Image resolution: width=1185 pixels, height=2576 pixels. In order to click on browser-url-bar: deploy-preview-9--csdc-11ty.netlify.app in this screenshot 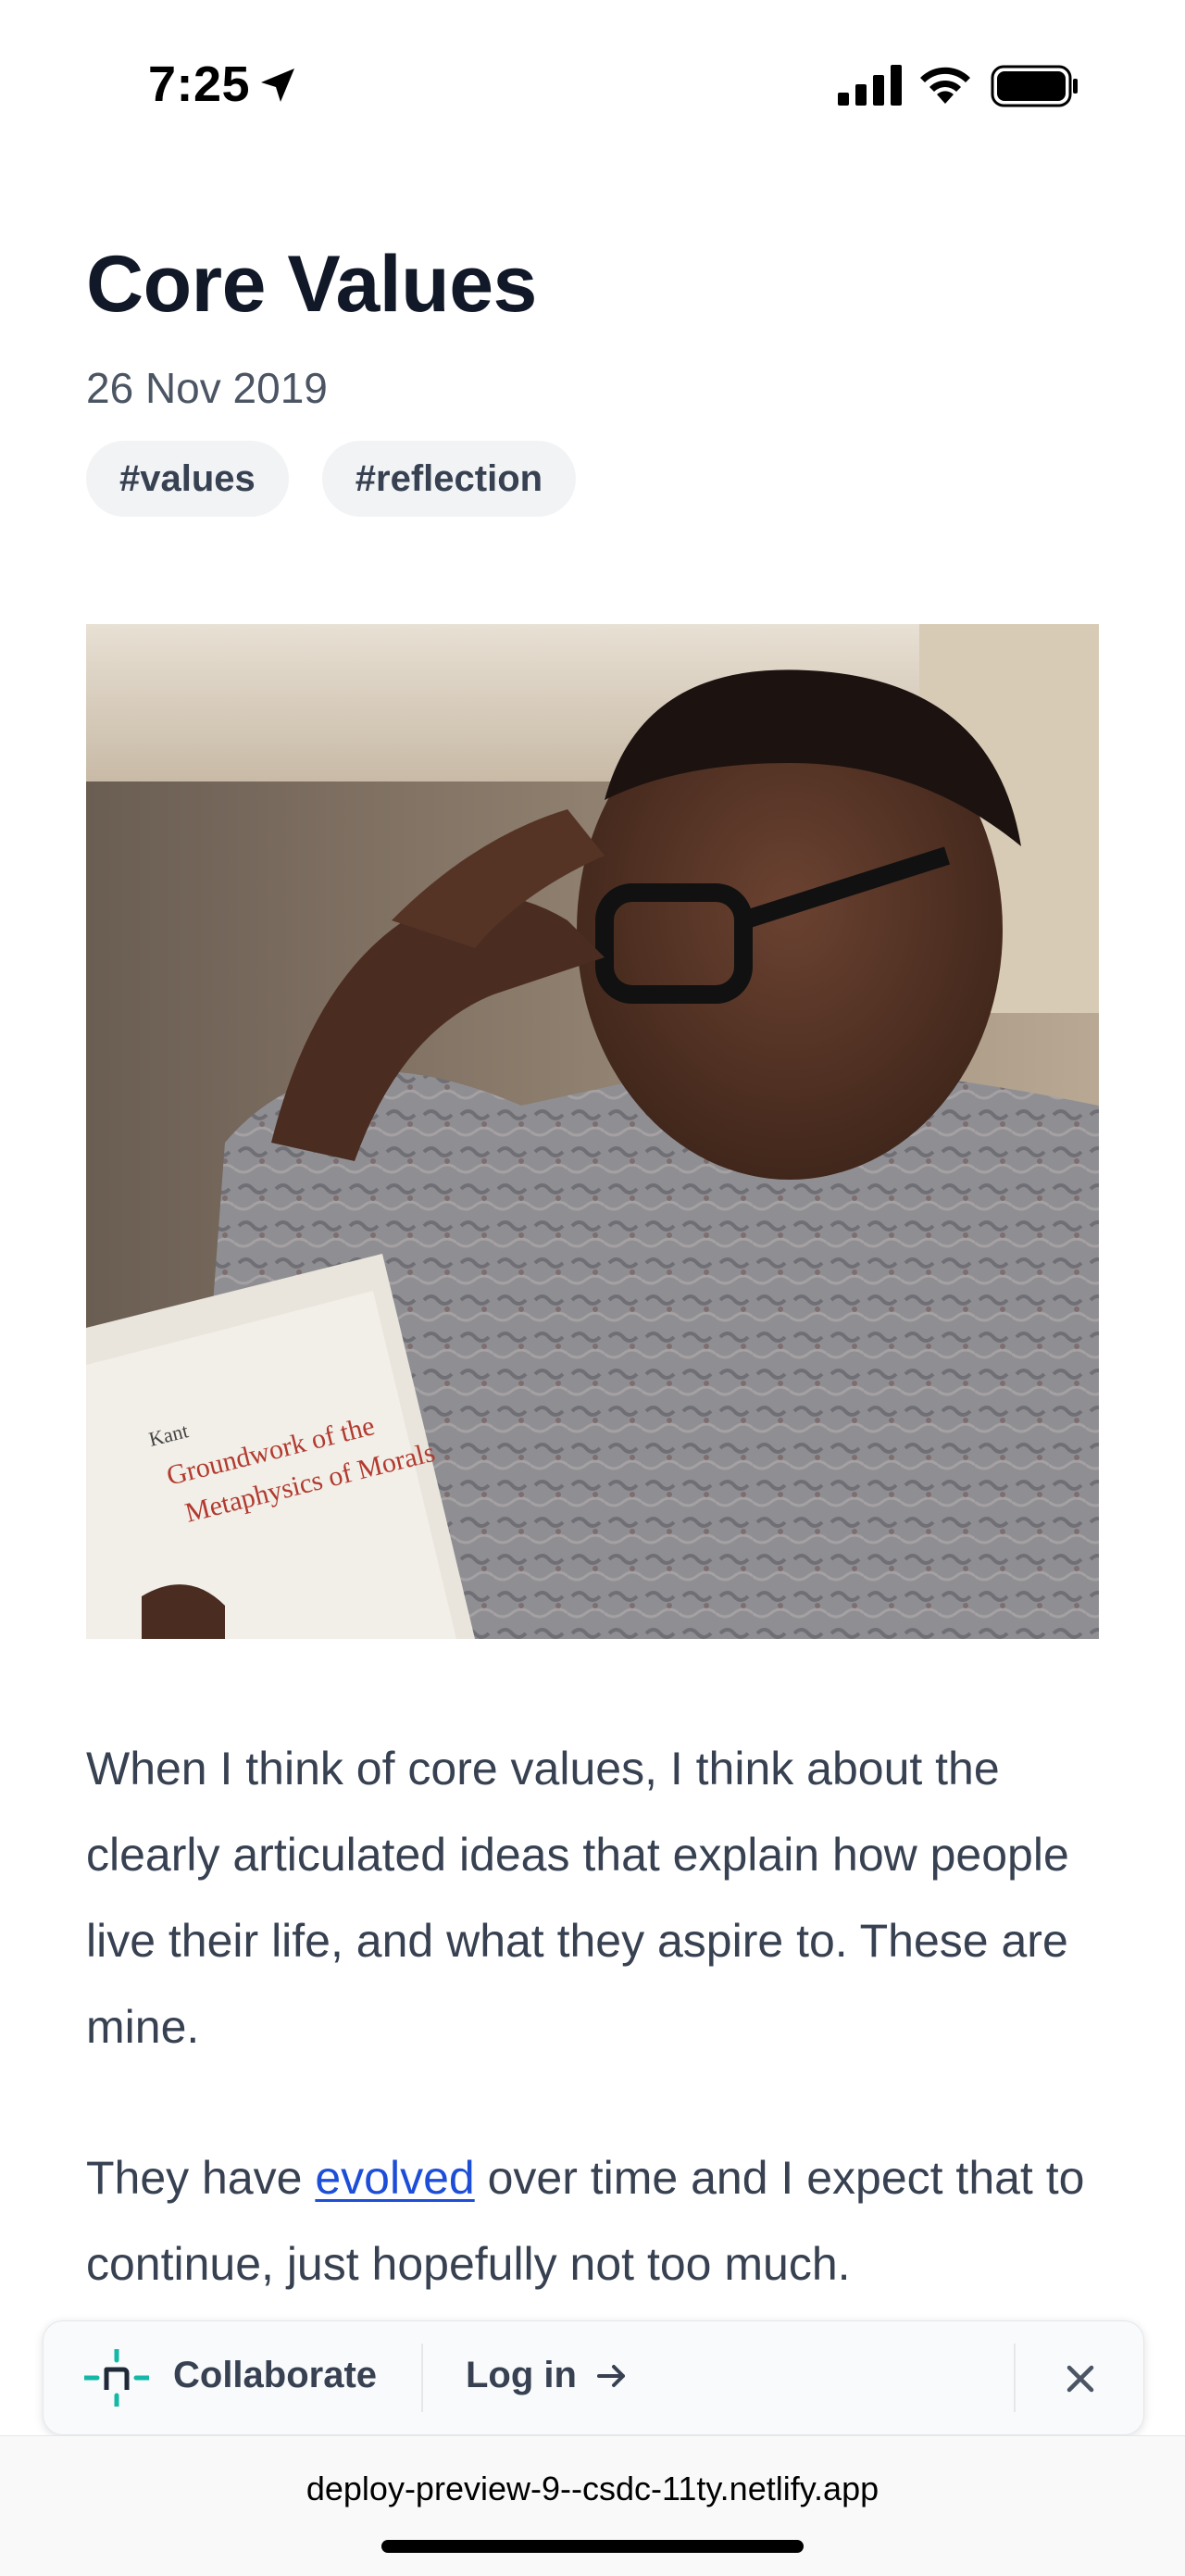, I will do `click(592, 2505)`.